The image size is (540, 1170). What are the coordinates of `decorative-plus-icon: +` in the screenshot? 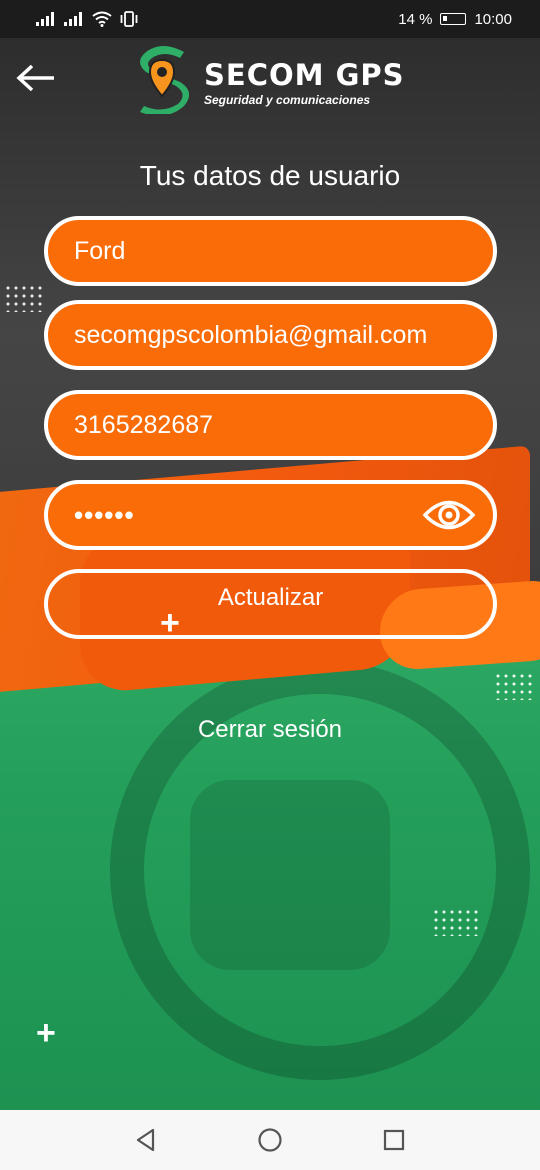 It's located at (46, 1033).